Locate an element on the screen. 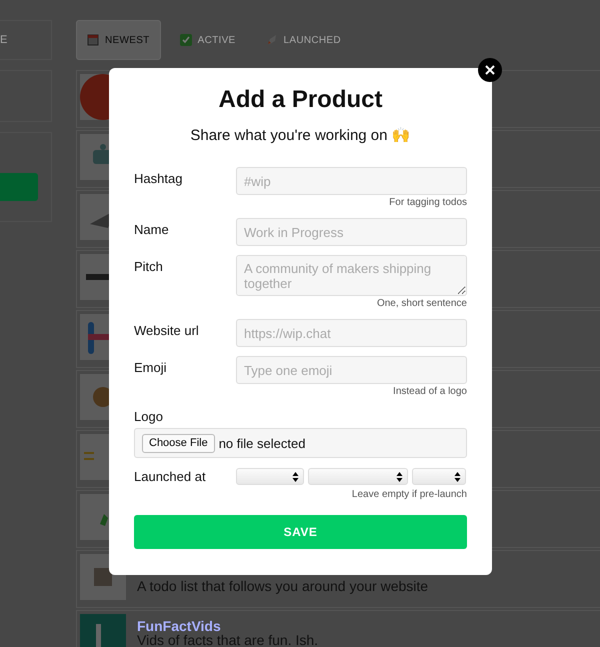  field-label: Name is located at coordinates (152, 229).